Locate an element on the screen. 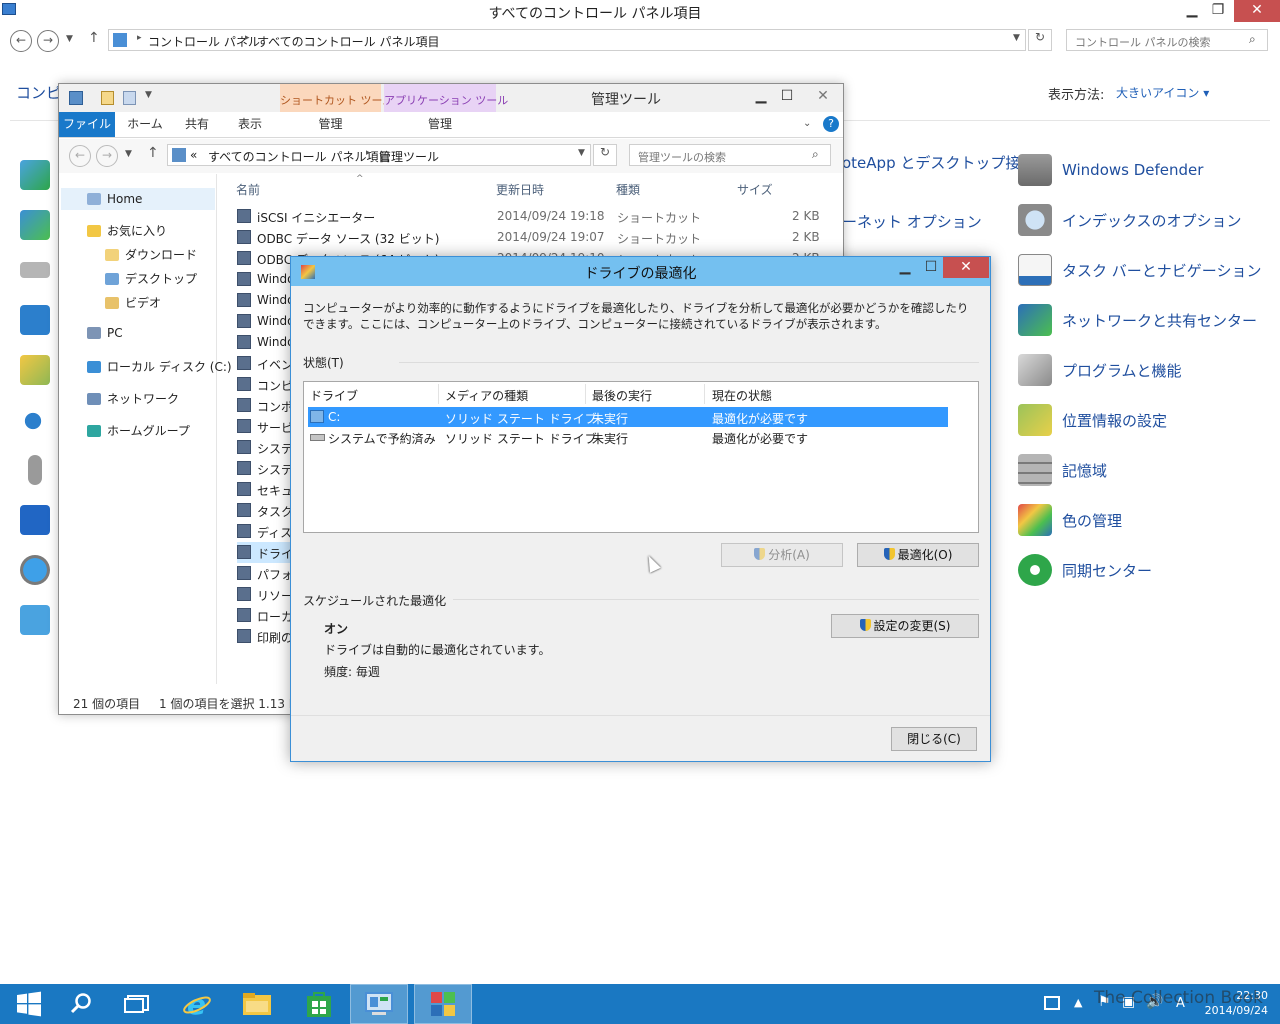  tab-view: 表示 is located at coordinates (250, 124).